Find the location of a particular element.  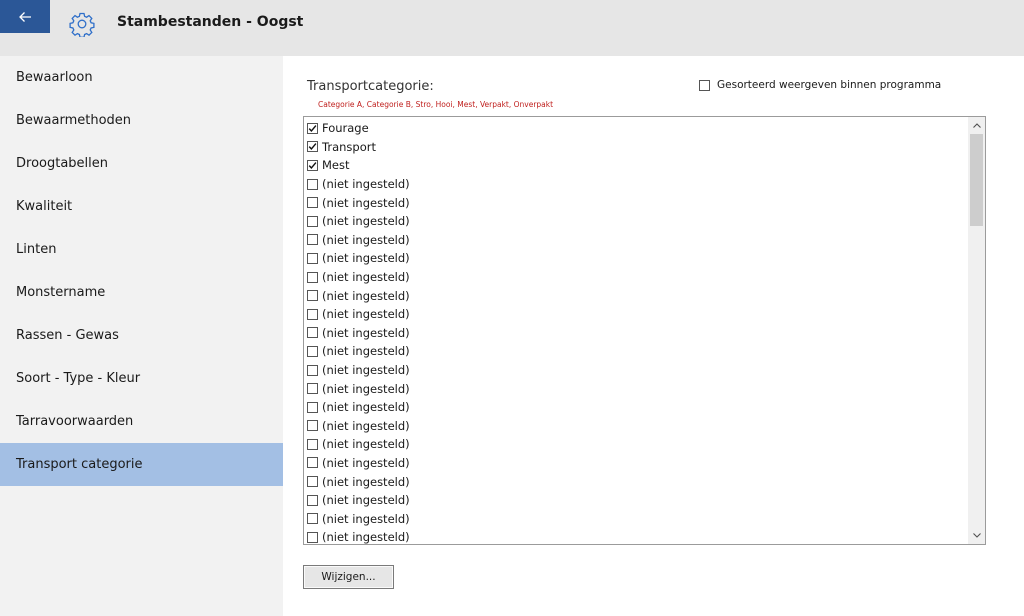

sorted-checkbox-box is located at coordinates (704, 85).